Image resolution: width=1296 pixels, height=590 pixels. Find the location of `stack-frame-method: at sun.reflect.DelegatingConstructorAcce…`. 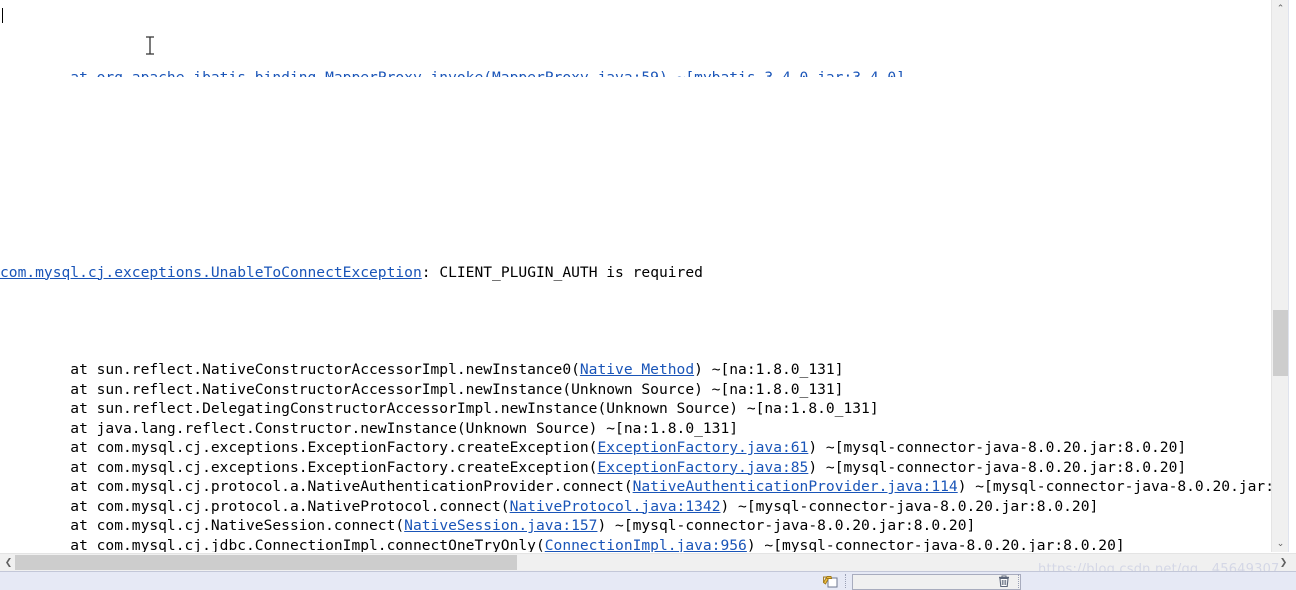

stack-frame-method: at sun.reflect.DelegatingConstructorAcce… is located at coordinates (439, 408).